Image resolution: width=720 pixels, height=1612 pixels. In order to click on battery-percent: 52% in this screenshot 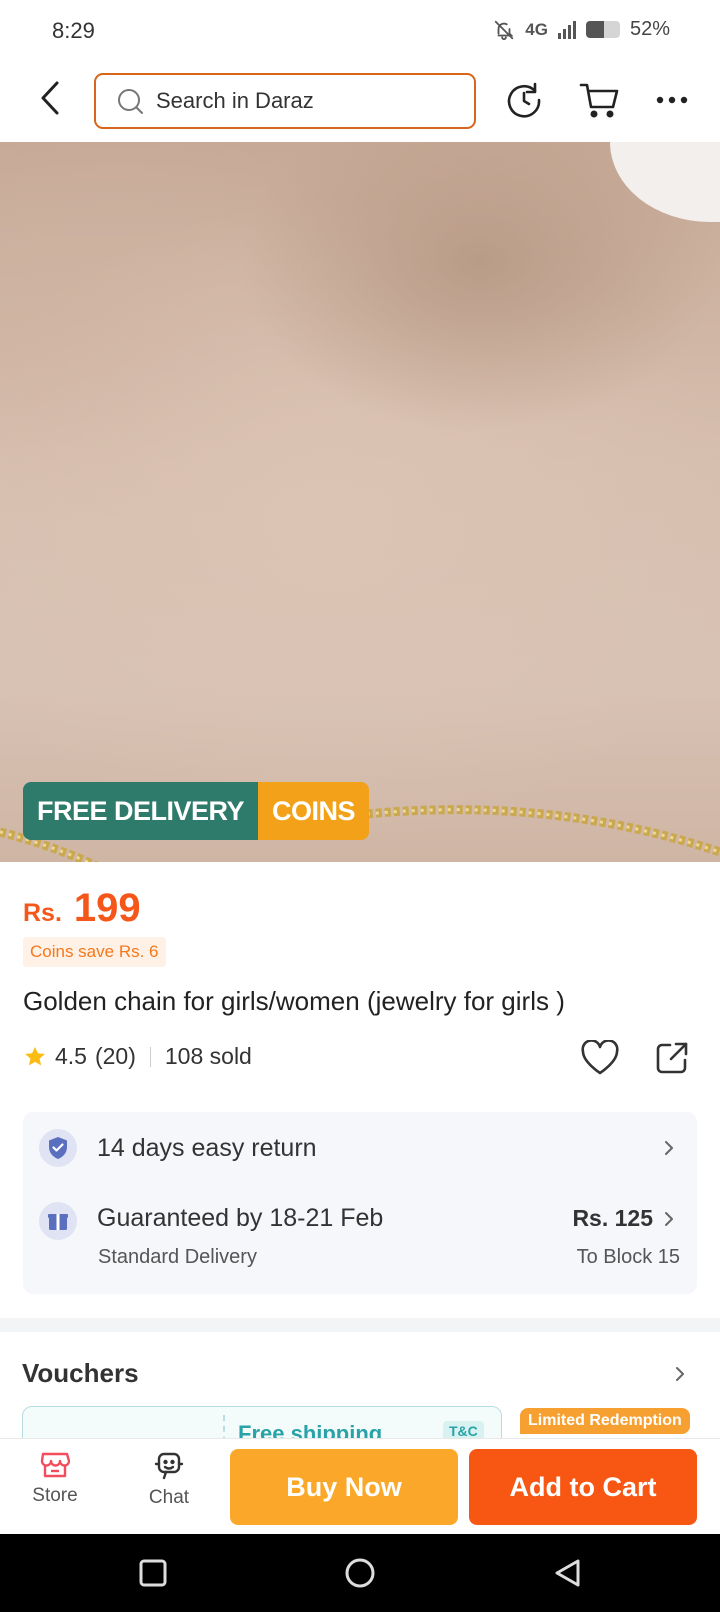, I will do `click(649, 29)`.